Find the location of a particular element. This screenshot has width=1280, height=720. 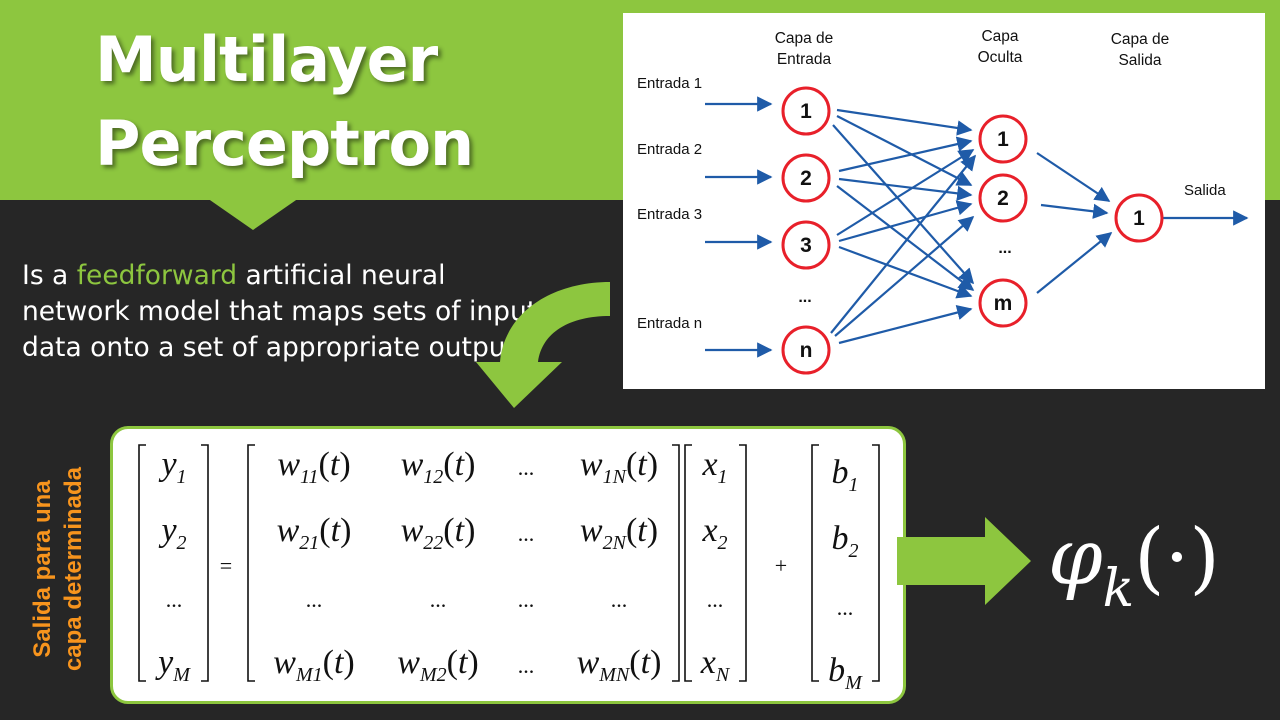

edge-i1-hm is located at coordinates (903, 204).